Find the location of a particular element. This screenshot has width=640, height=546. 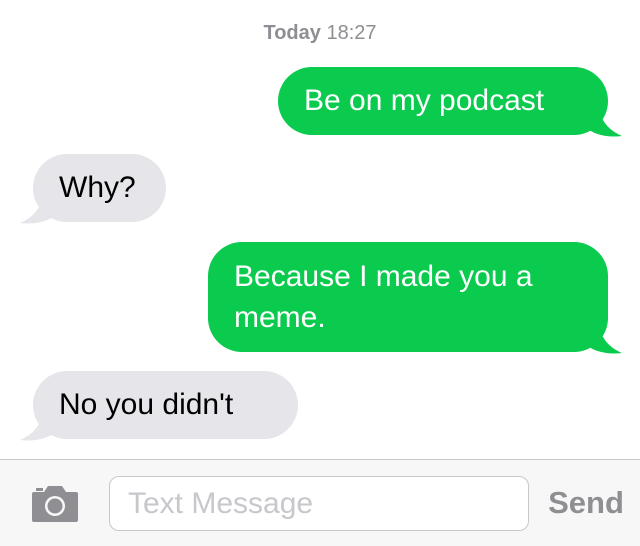

message-text: Because I made you a meme. is located at coordinates (383, 297).